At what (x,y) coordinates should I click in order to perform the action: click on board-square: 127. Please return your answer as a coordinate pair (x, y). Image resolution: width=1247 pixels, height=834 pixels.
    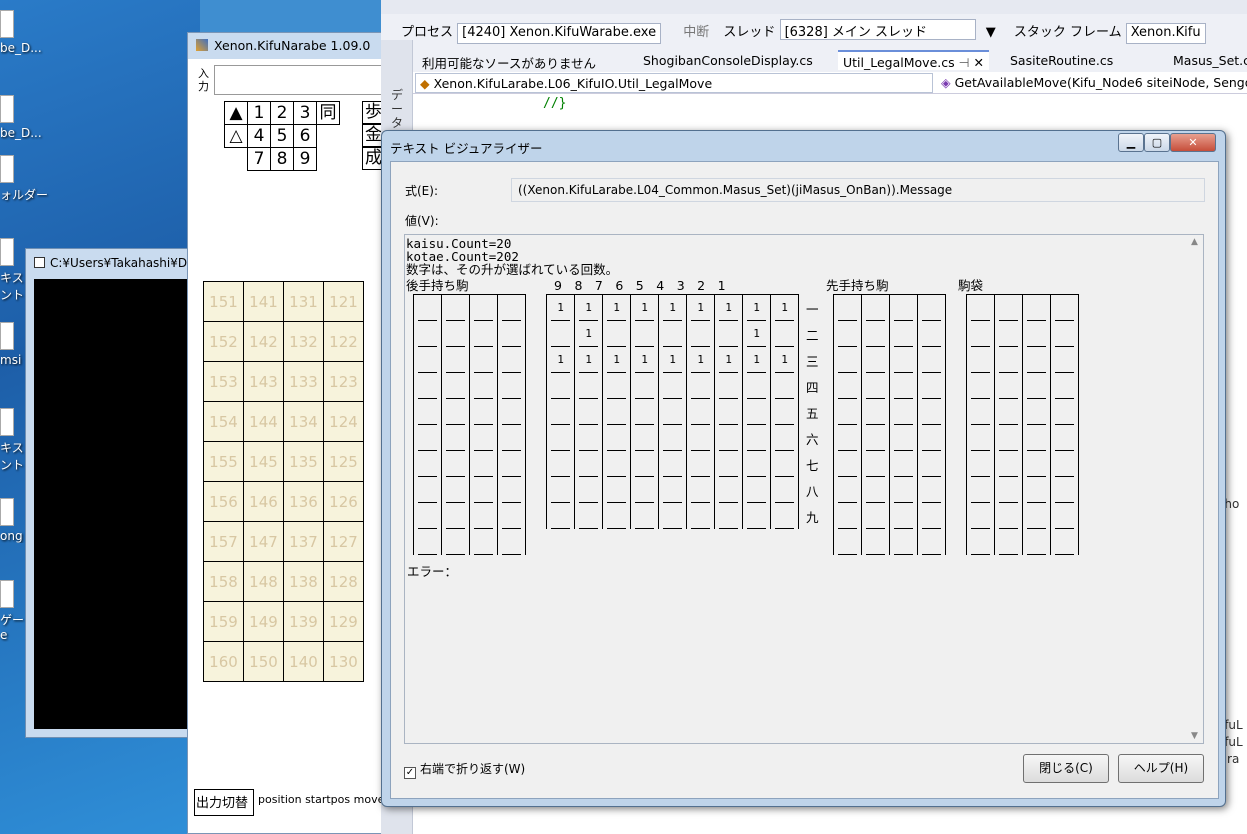
    Looking at the image, I should click on (343, 541).